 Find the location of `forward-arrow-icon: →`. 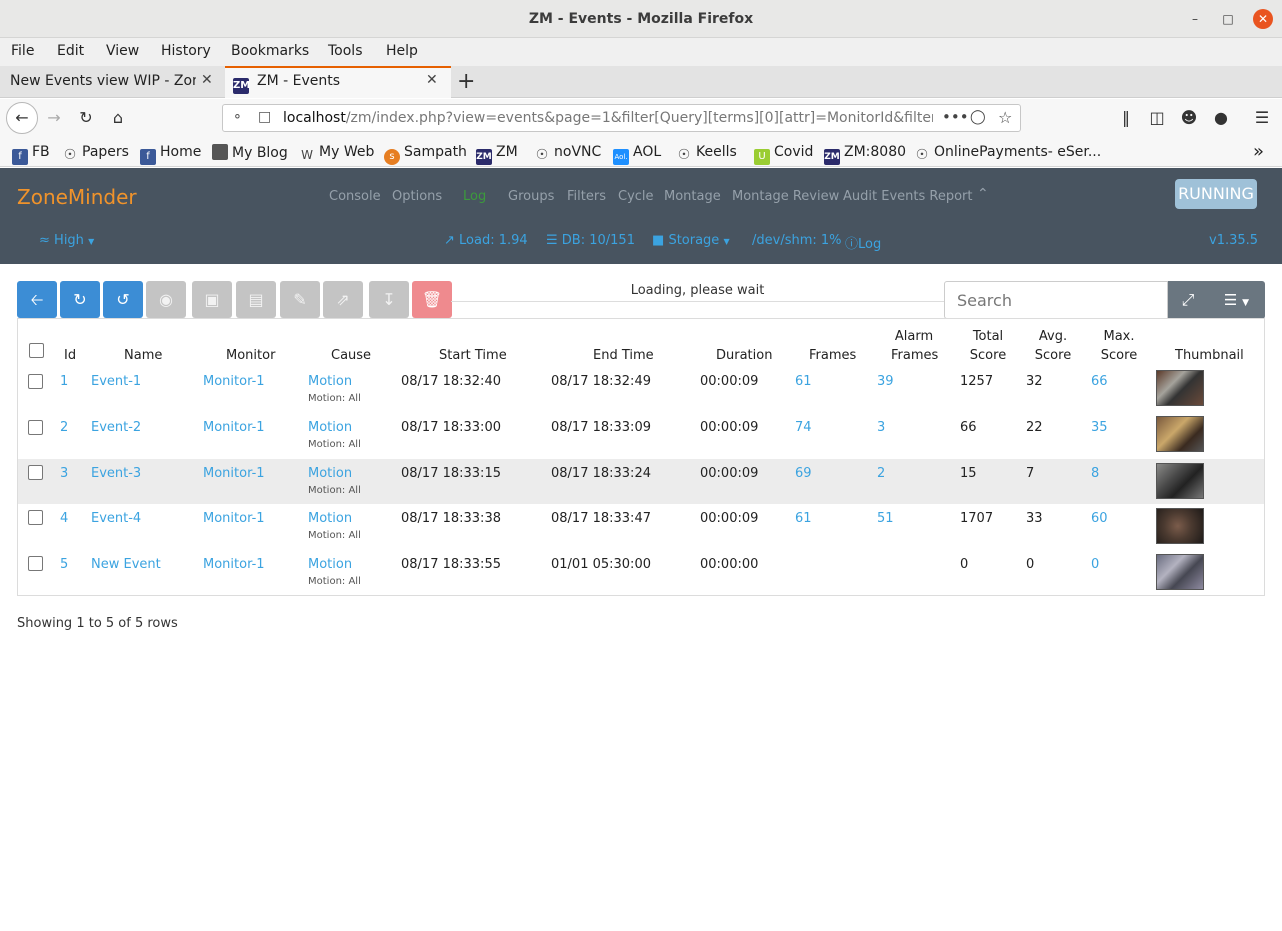

forward-arrow-icon: → is located at coordinates (54, 118).